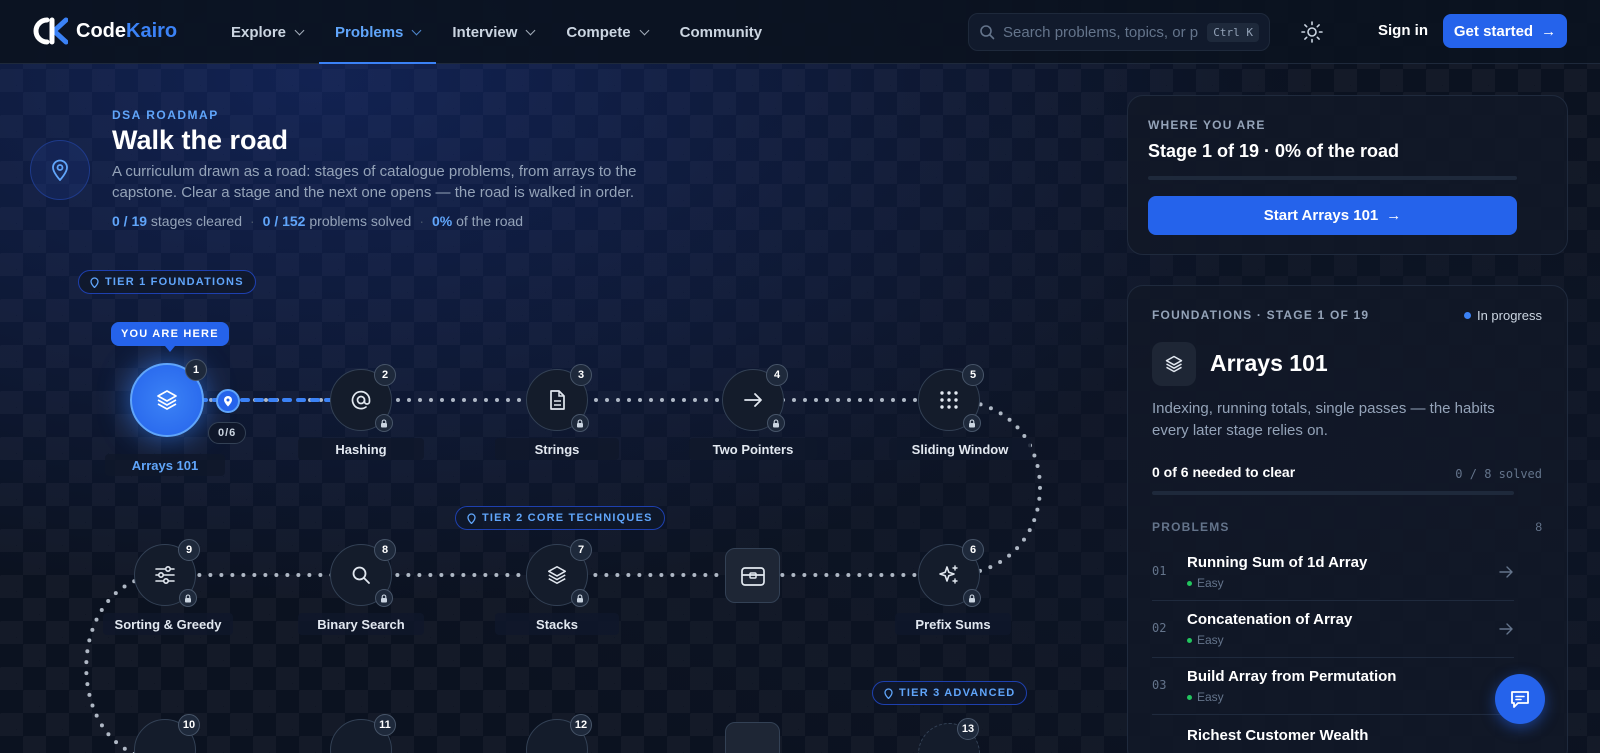  I want to click on at-icon, so click(361, 400).